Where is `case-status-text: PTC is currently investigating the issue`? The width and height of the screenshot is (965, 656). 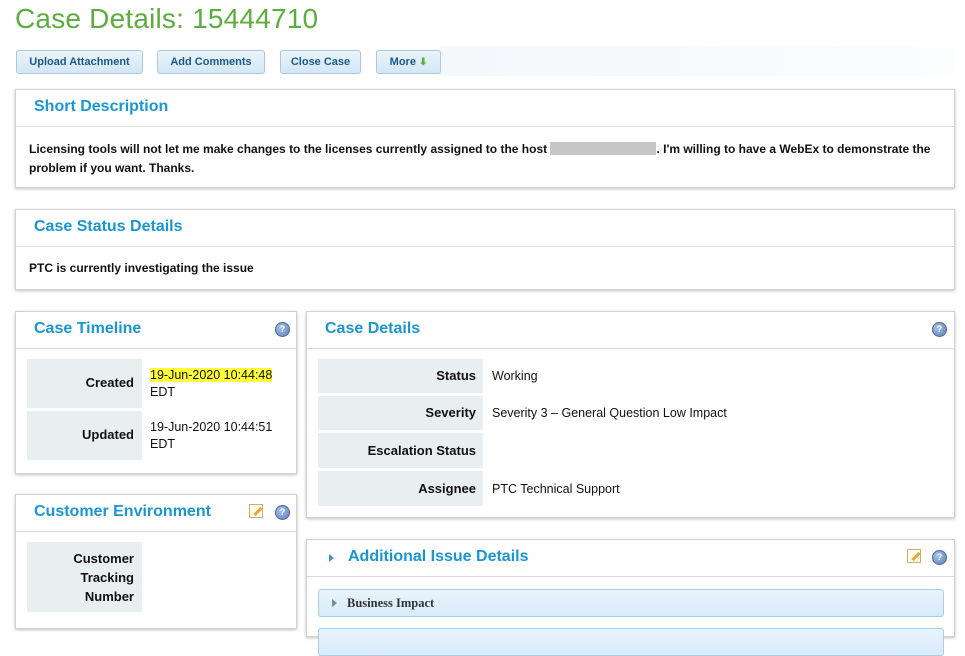
case-status-text: PTC is currently investigating the issue is located at coordinates (141, 268).